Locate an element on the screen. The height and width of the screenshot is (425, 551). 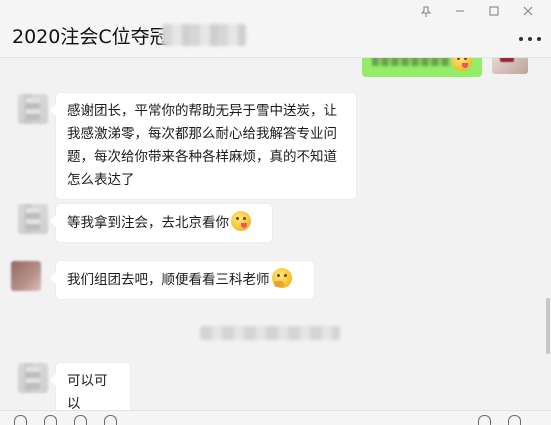
close-icon is located at coordinates (528, 11).